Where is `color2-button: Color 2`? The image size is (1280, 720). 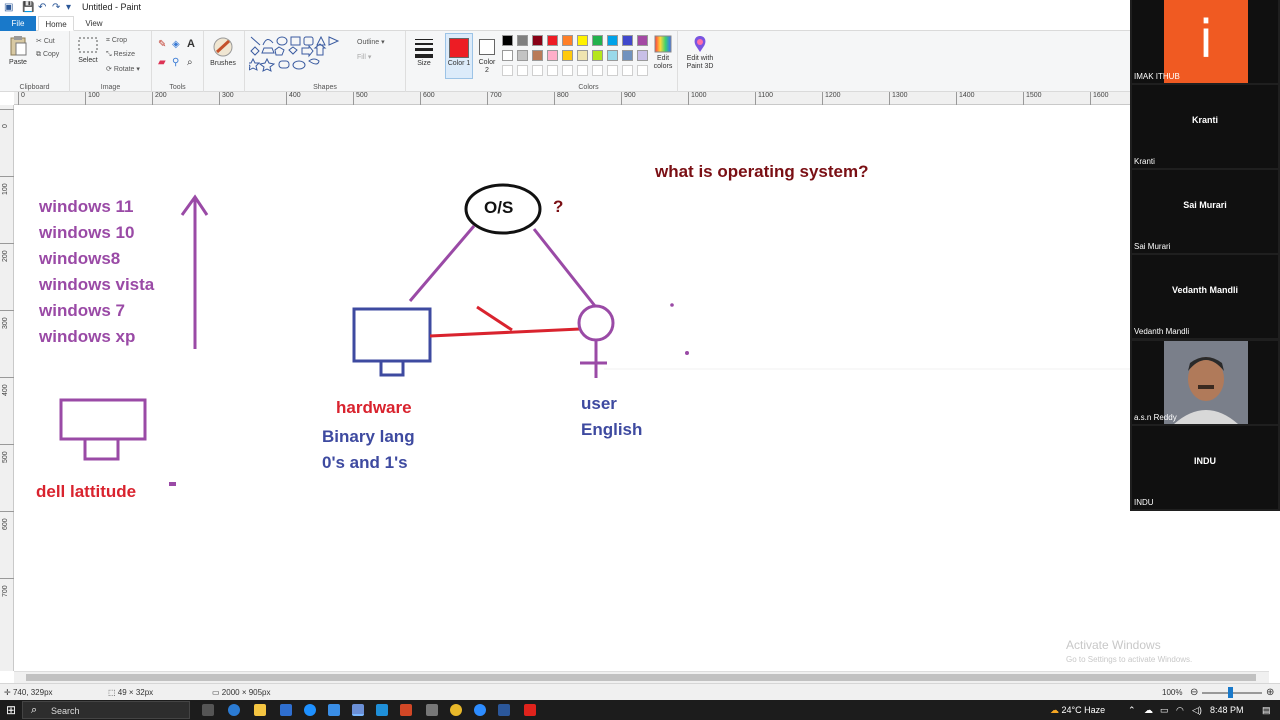 color2-button: Color 2 is located at coordinates (487, 56).